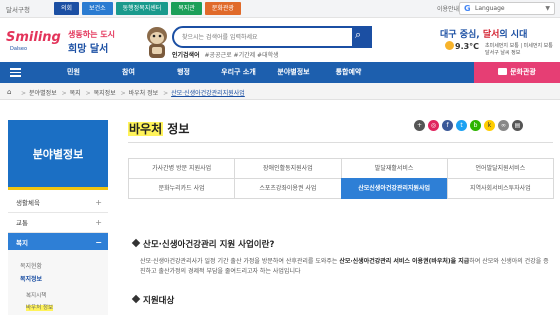 This screenshot has height=315, width=560. What do you see at coordinates (183, 72) in the screenshot?
I see `nav-item-administration: 행정` at bounding box center [183, 72].